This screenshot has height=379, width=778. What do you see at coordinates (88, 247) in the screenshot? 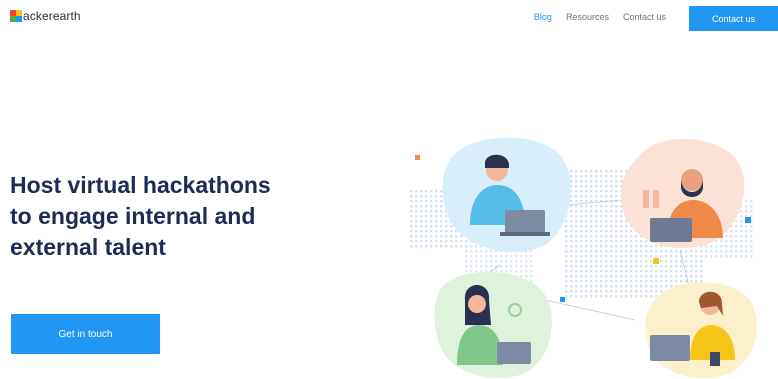
I see `headline-line-3: external talent` at bounding box center [88, 247].